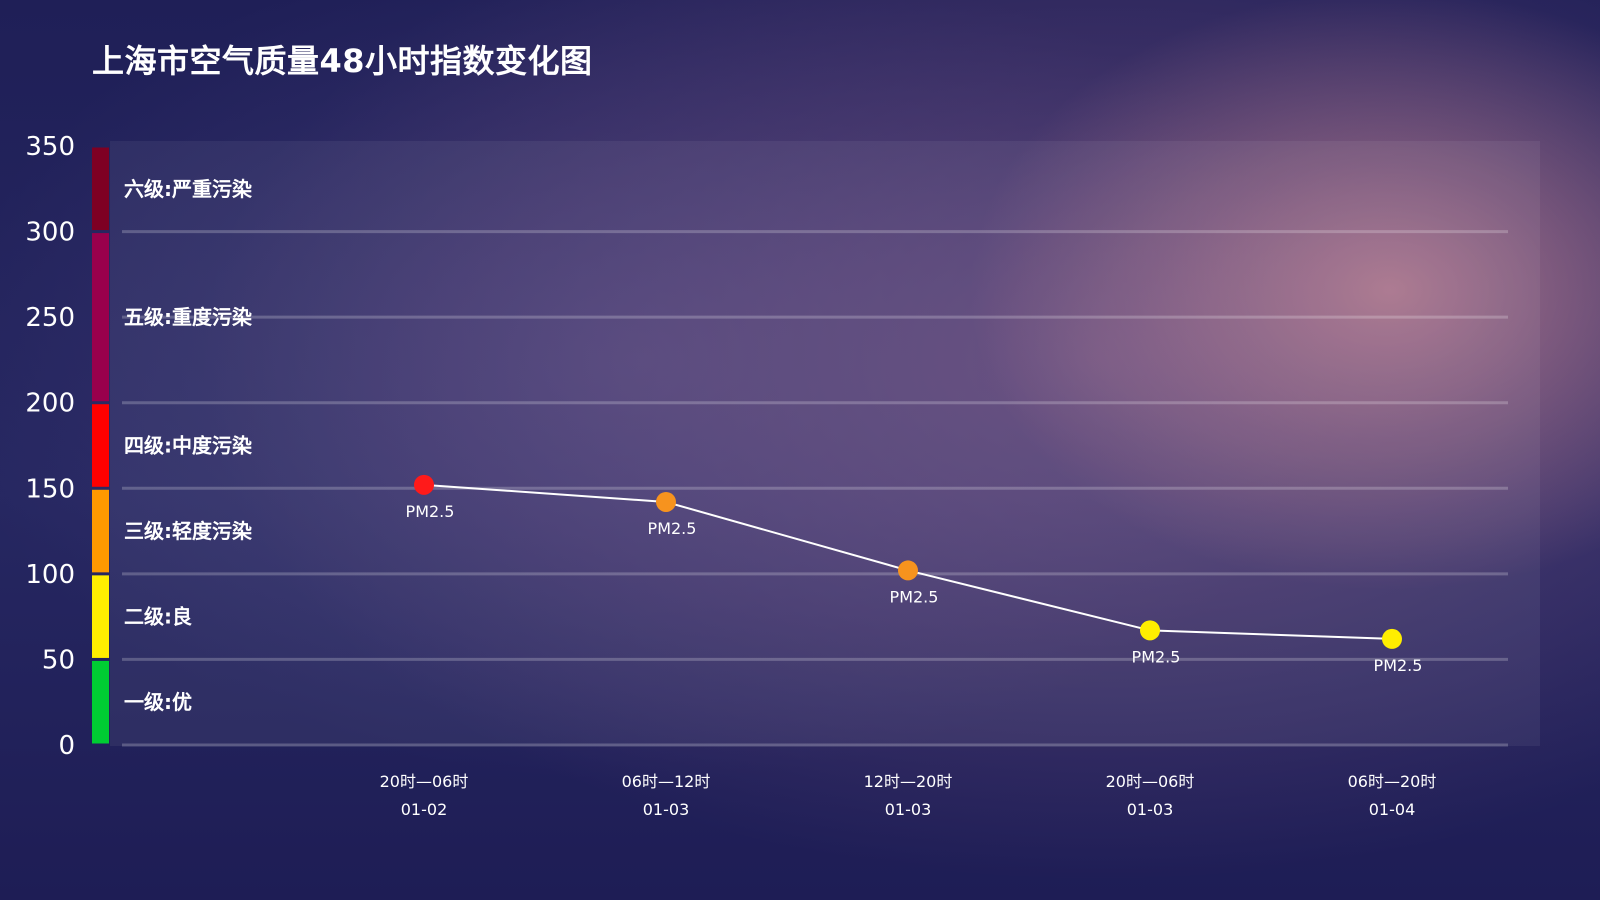 This screenshot has height=900, width=1600. What do you see at coordinates (188, 317) in the screenshot?
I see `aqi-band-label: 五级:重度污染` at bounding box center [188, 317].